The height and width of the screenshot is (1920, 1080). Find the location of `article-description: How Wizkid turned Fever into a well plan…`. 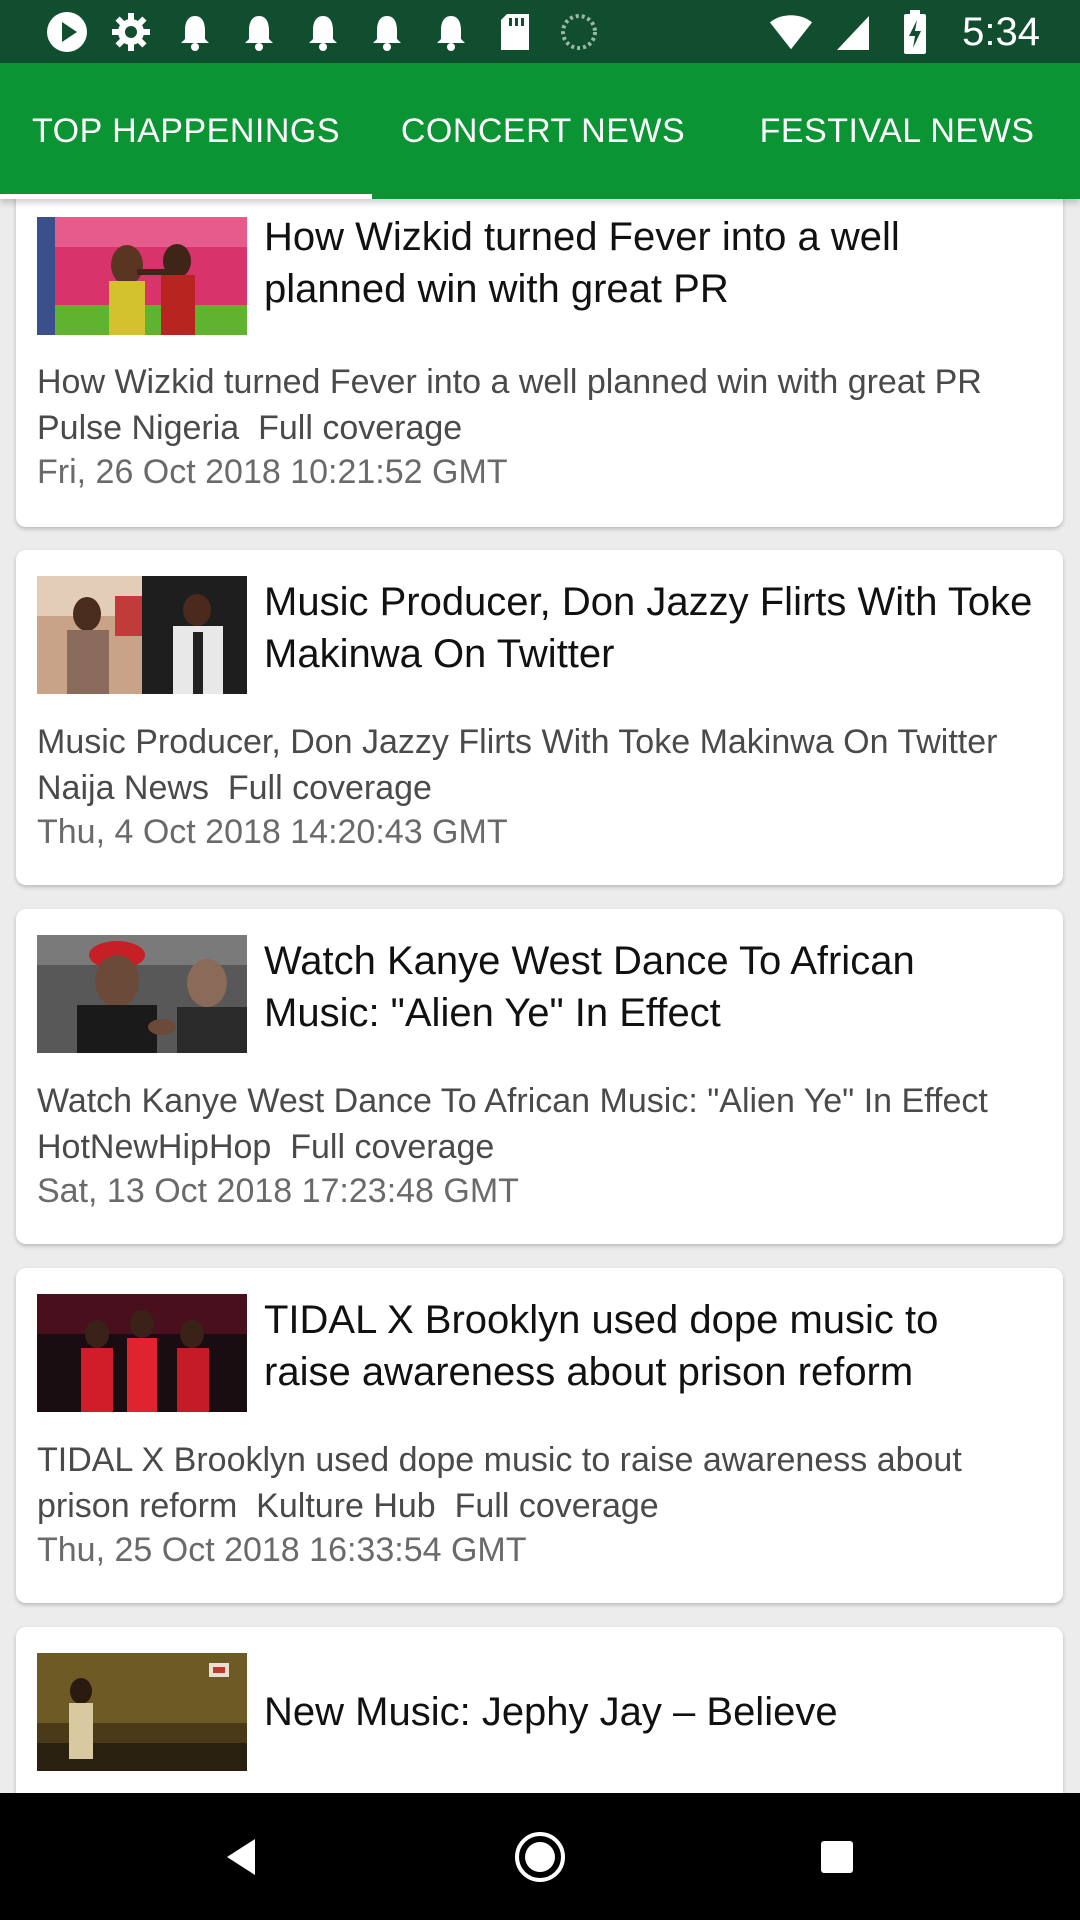

article-description: How Wizkid turned Fever into a well plan… is located at coordinates (519, 405).